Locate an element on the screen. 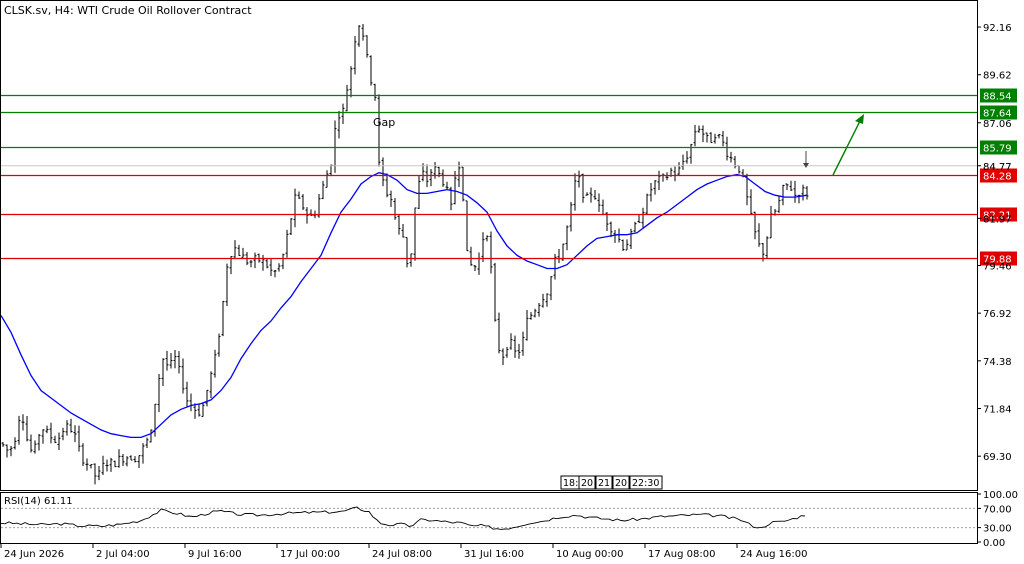 Image resolution: width=1024 pixels, height=564 pixels. price-tick-label: 87.06 is located at coordinates (997, 124).